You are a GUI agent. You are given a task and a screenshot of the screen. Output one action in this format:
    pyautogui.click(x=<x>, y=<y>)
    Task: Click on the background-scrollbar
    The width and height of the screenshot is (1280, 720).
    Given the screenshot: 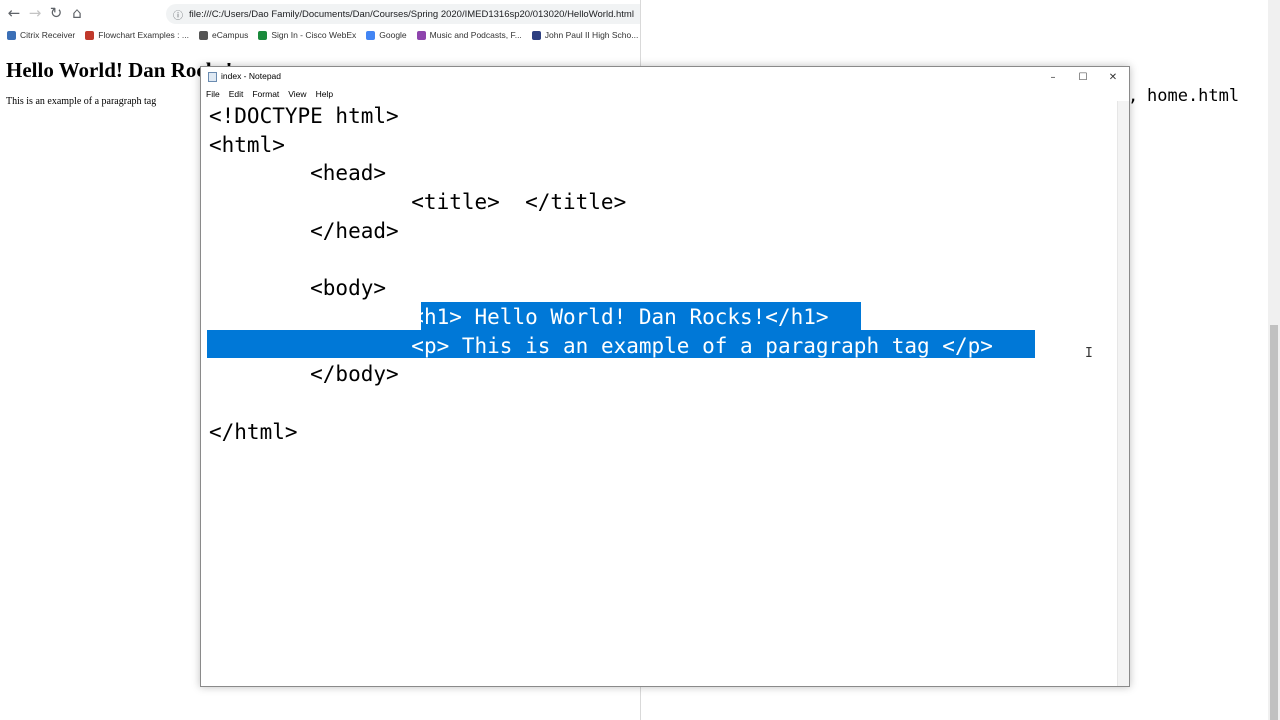 What is the action you would take?
    pyautogui.click(x=1274, y=360)
    